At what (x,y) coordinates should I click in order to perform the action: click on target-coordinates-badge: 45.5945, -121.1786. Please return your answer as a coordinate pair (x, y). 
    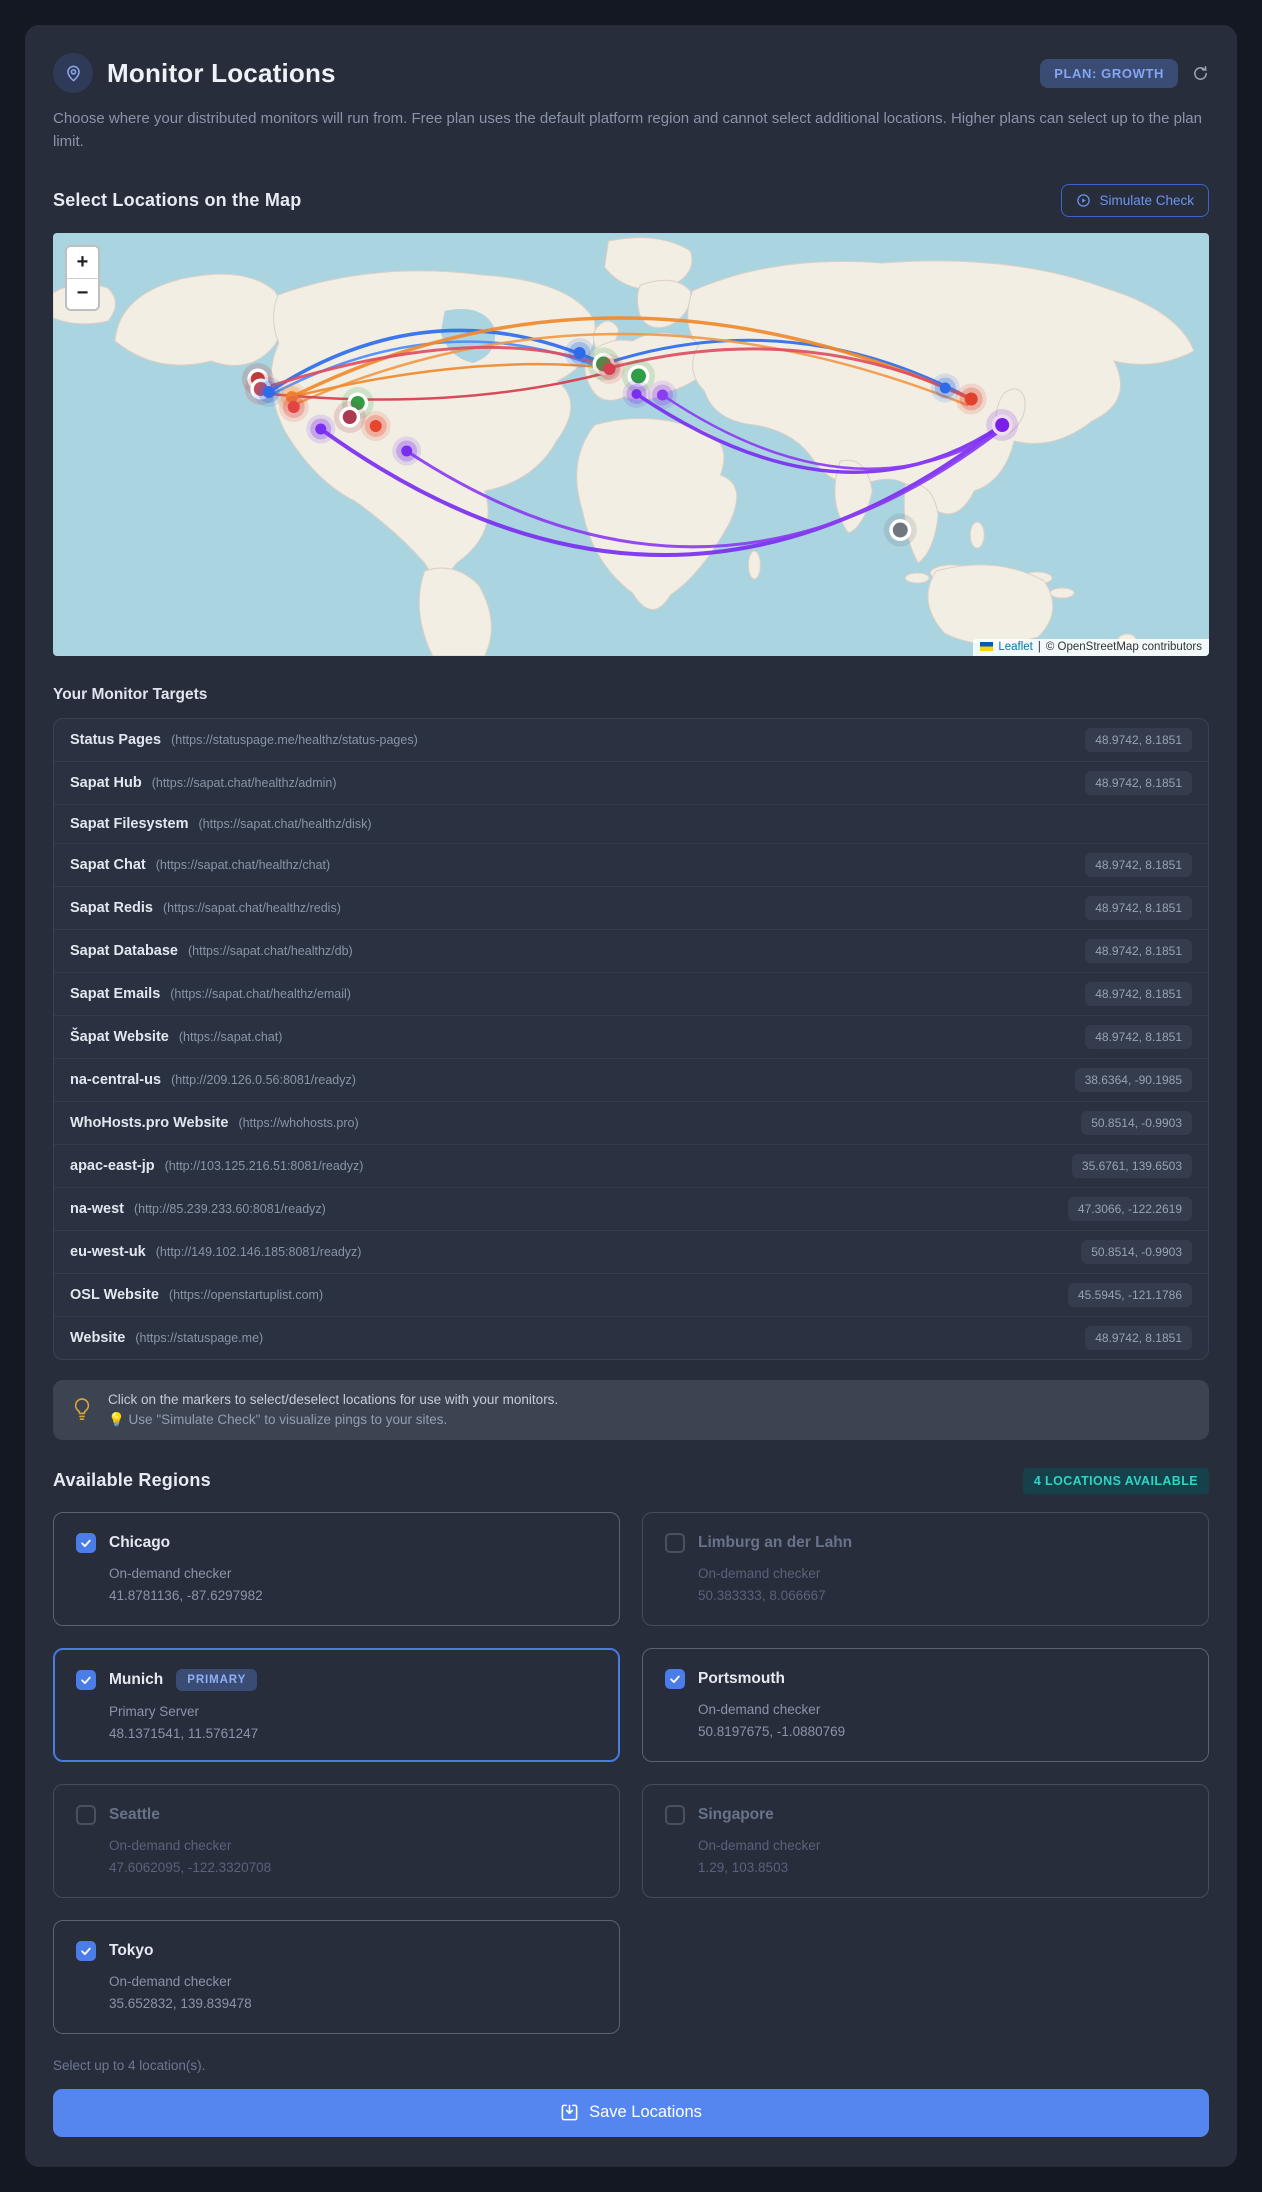
    Looking at the image, I should click on (1129, 1294).